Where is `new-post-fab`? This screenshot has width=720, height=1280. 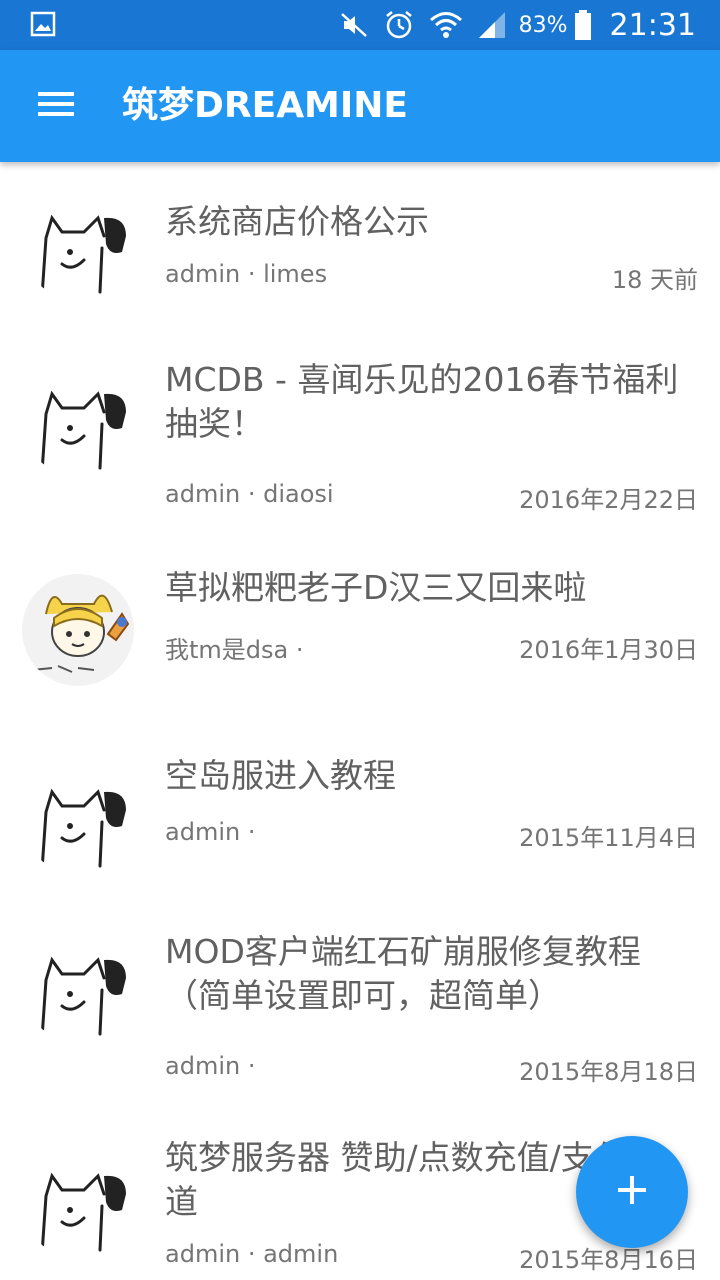
new-post-fab is located at coordinates (632, 1192).